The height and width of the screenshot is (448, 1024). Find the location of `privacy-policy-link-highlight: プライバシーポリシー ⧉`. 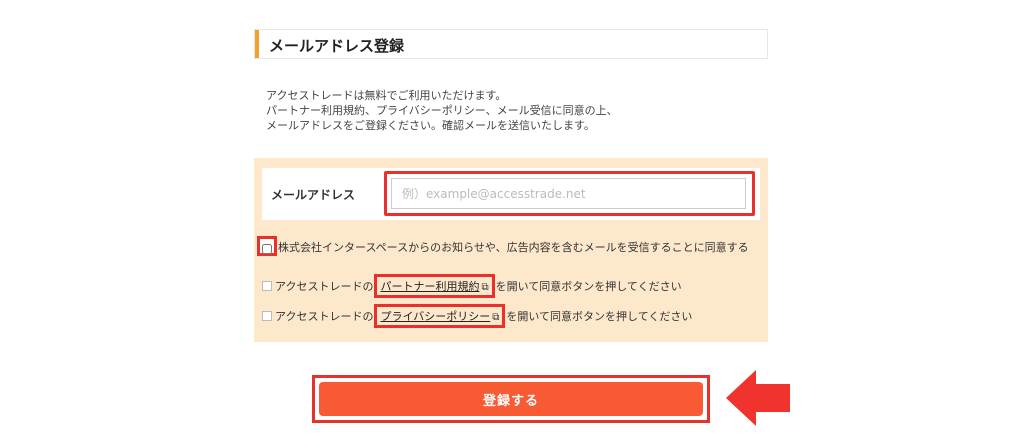

privacy-policy-link-highlight: プライバシーポリシー ⧉ is located at coordinates (440, 316).